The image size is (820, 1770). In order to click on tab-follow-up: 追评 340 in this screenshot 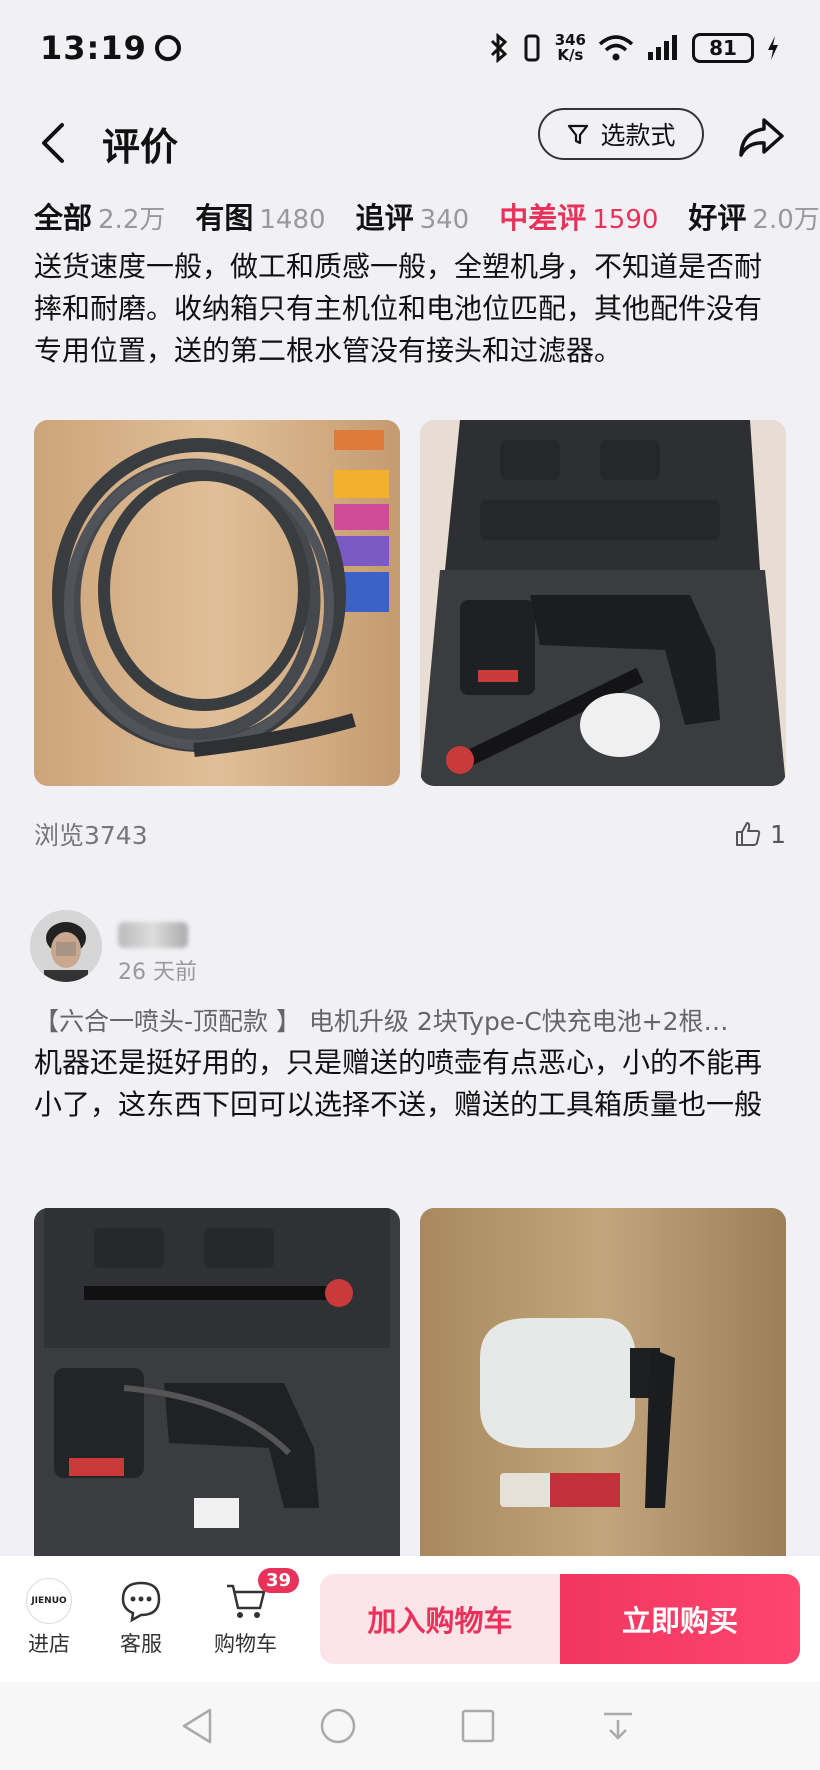, I will do `click(413, 216)`.